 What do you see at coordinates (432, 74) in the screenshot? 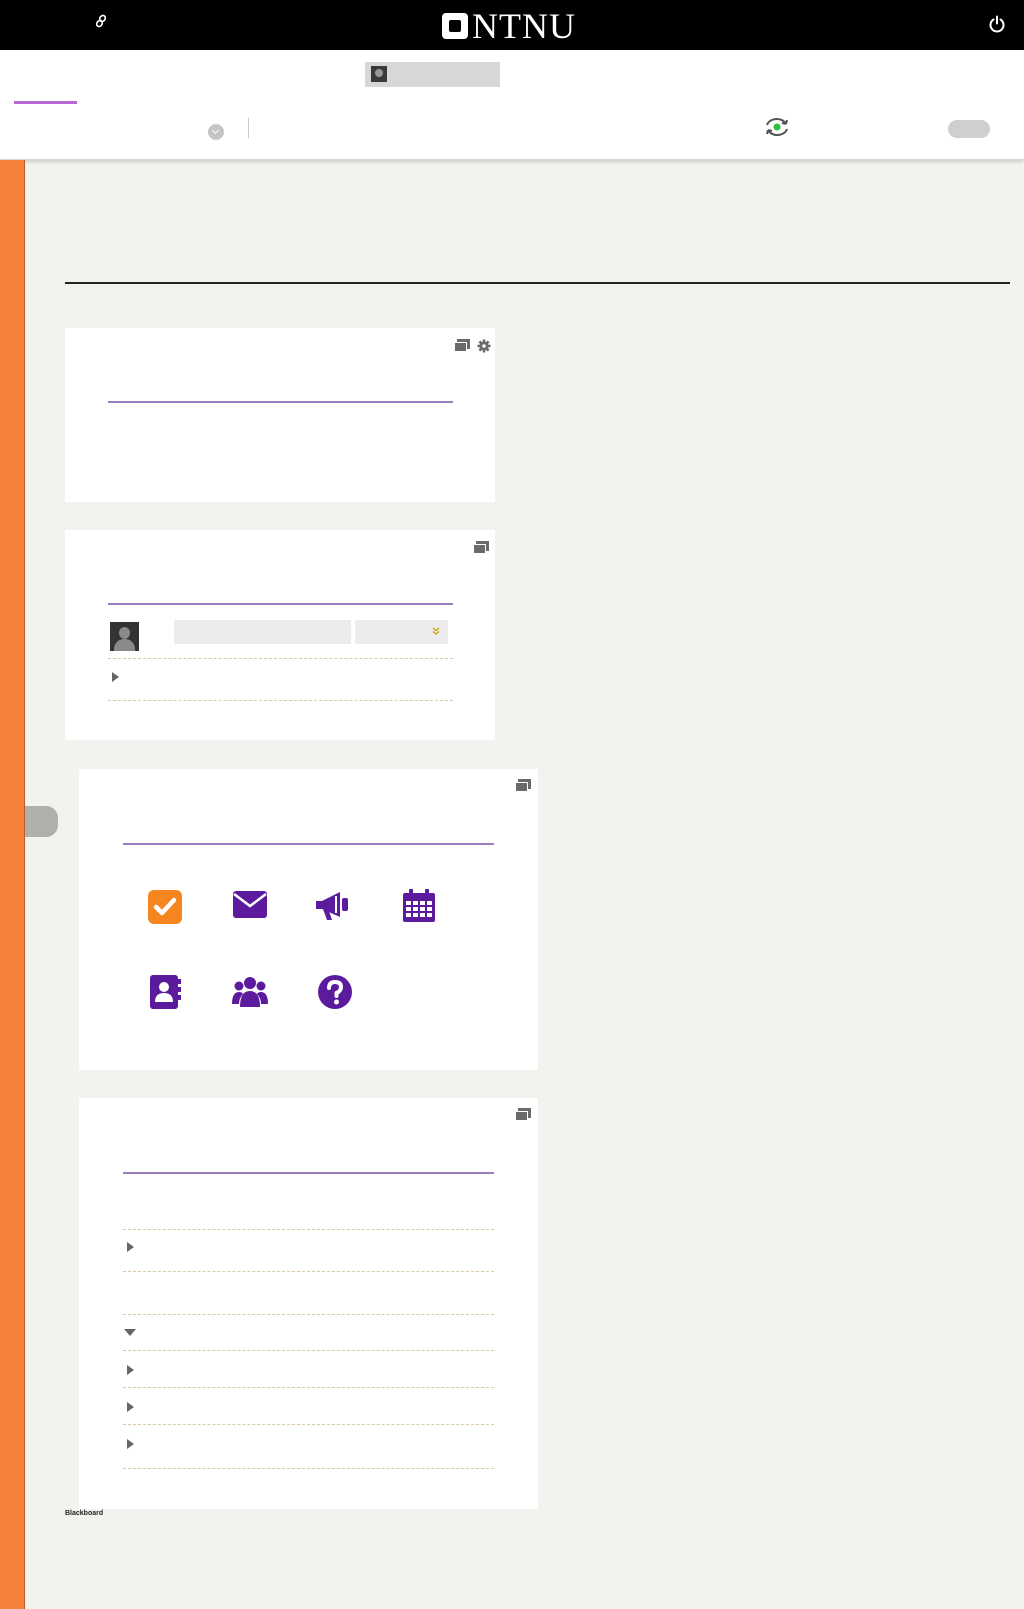
I see `user-menu` at bounding box center [432, 74].